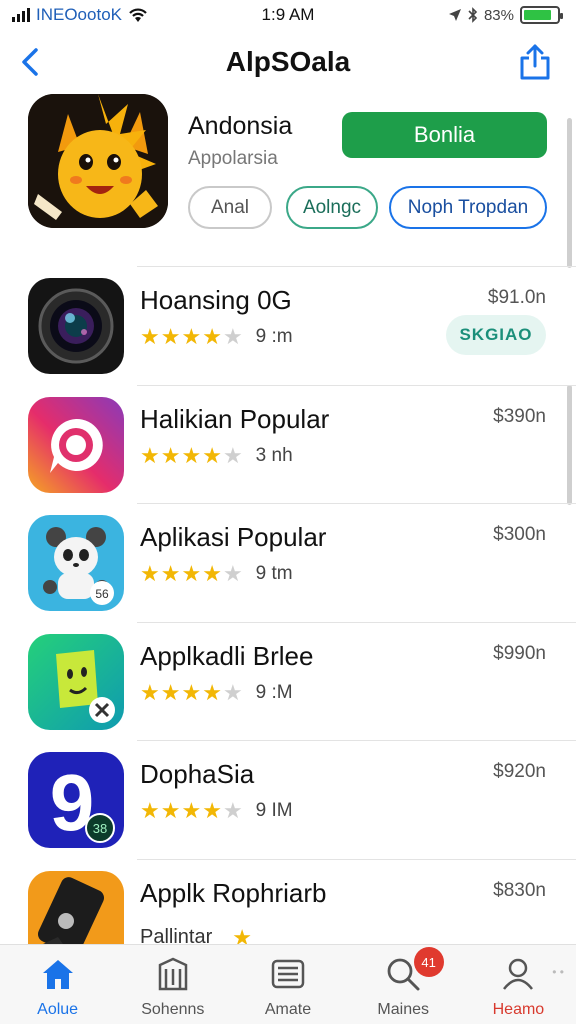 This screenshot has width=576, height=1024. Describe the element at coordinates (197, 774) in the screenshot. I see `app-name: DophaSia` at that location.